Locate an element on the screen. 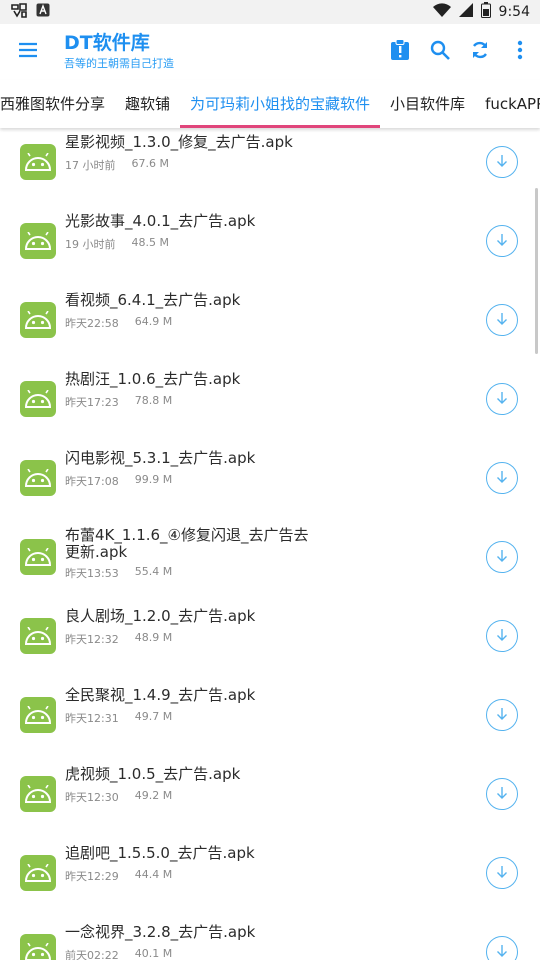 This screenshot has width=540, height=960. file-list-item: 全民聚视_1.4.9_去广告.apk 昨天12:31 49.7 M is located at coordinates (270, 720).